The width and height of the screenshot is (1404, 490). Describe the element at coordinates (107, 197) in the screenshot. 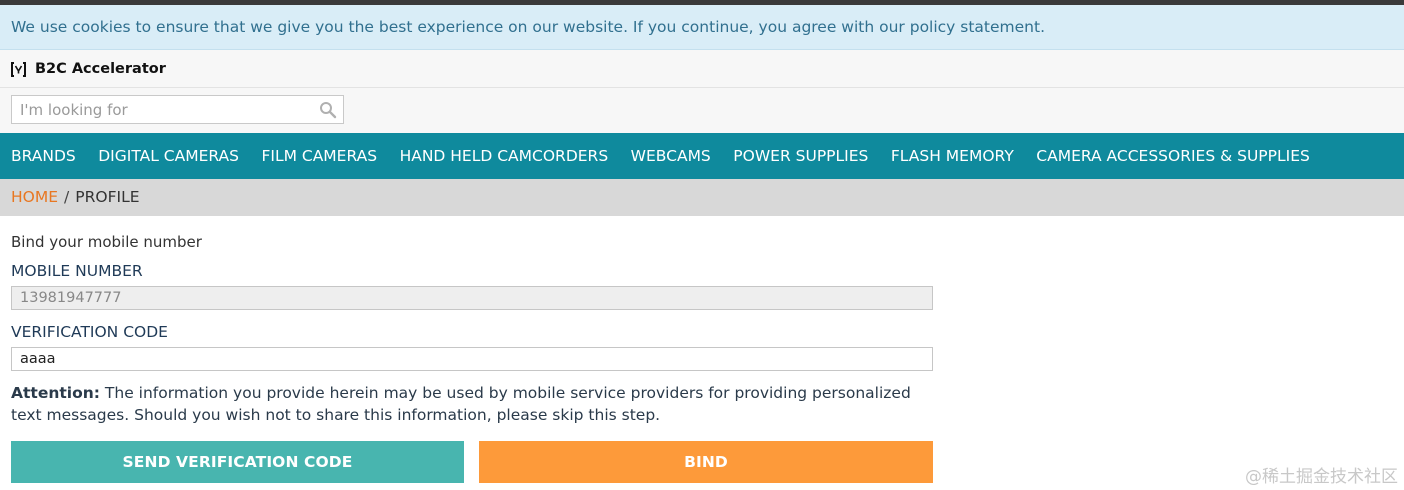

I see `breadcrumb-current: PROFILE` at that location.